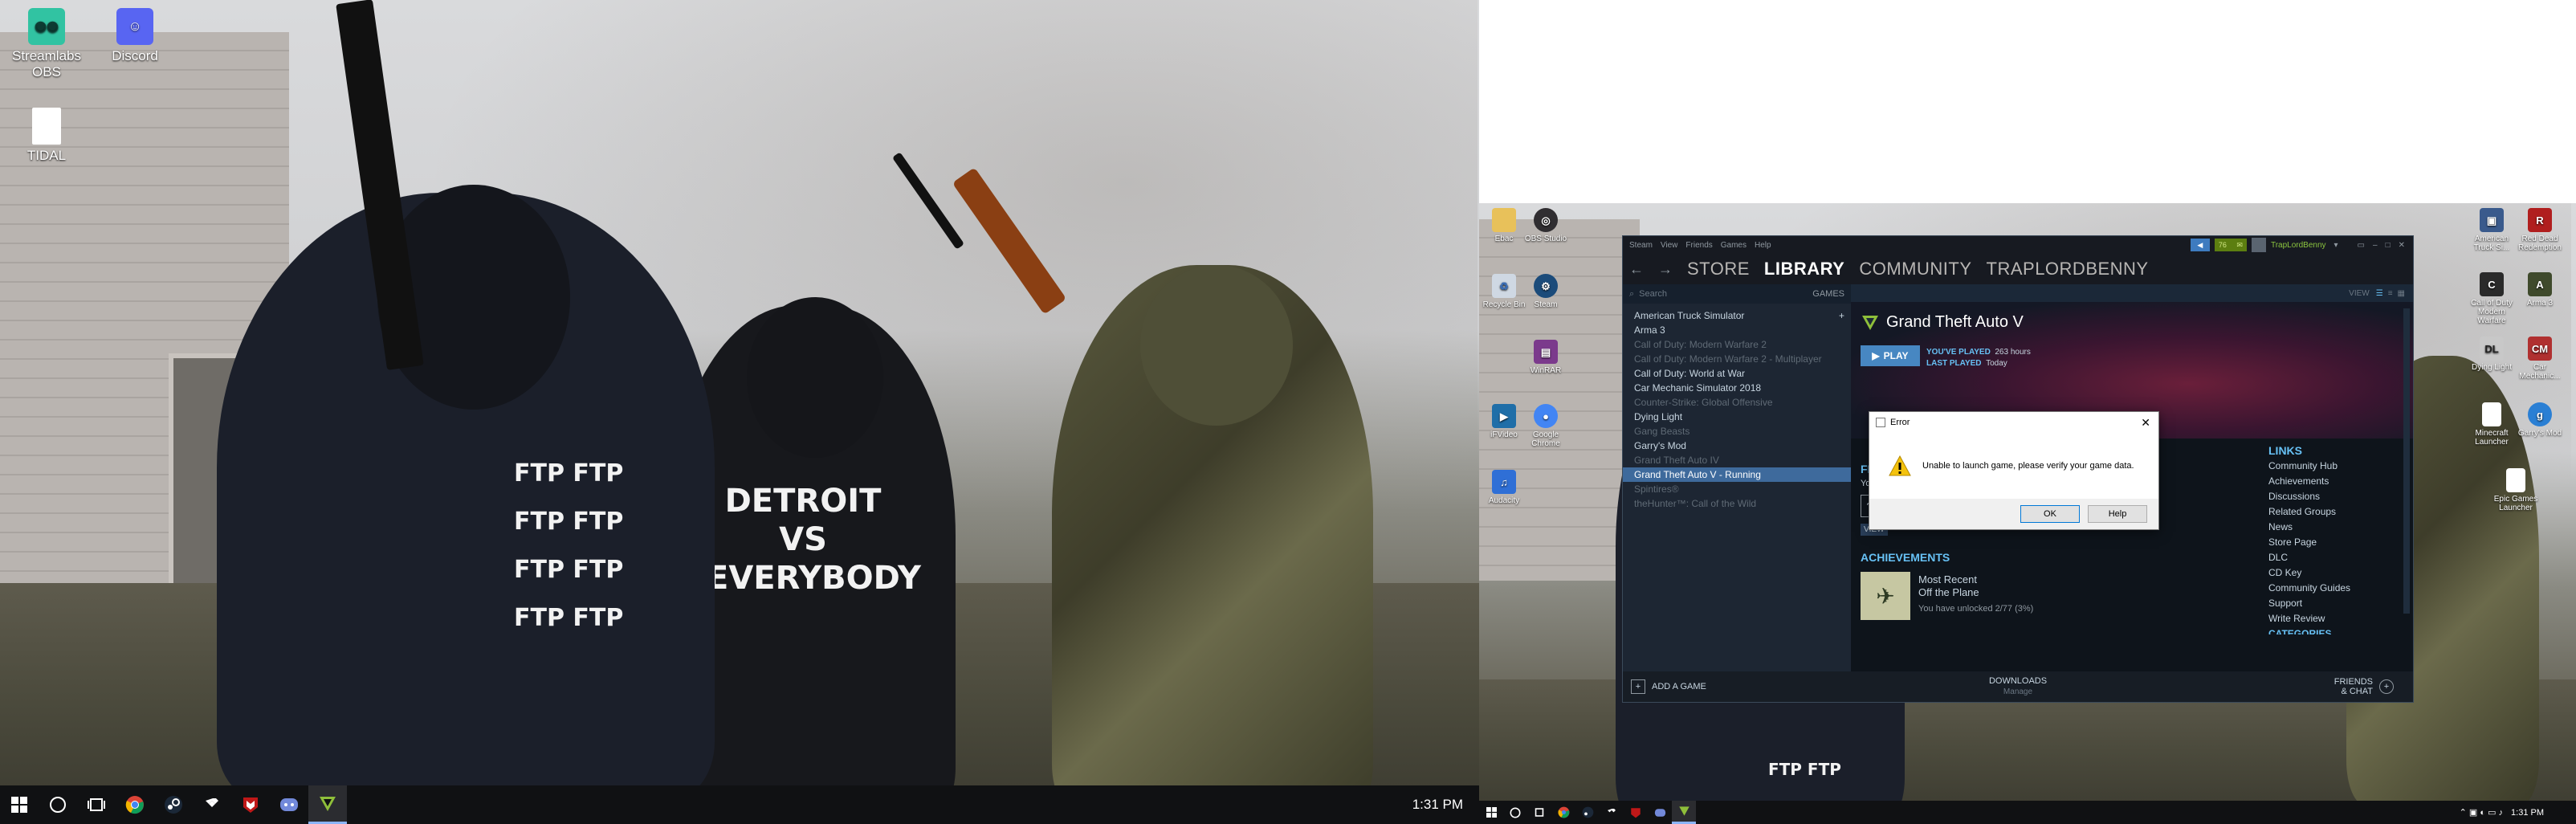 The width and height of the screenshot is (2576, 824). What do you see at coordinates (2332, 496) in the screenshot?
I see `link-discussions: Discussions` at bounding box center [2332, 496].